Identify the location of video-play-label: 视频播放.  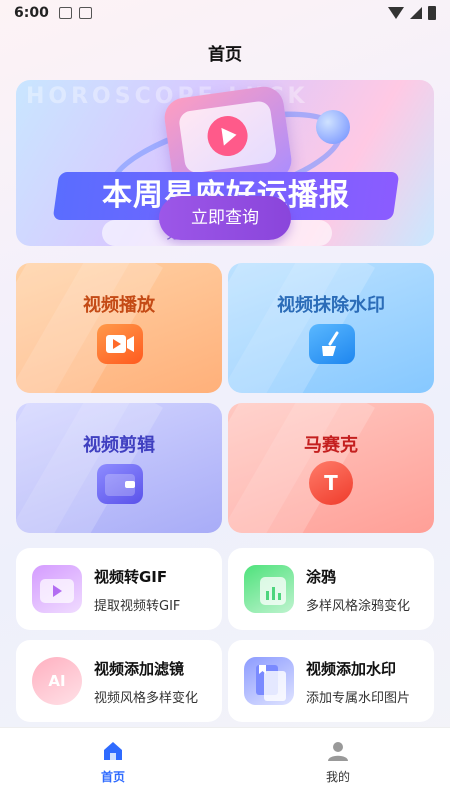
(119, 305).